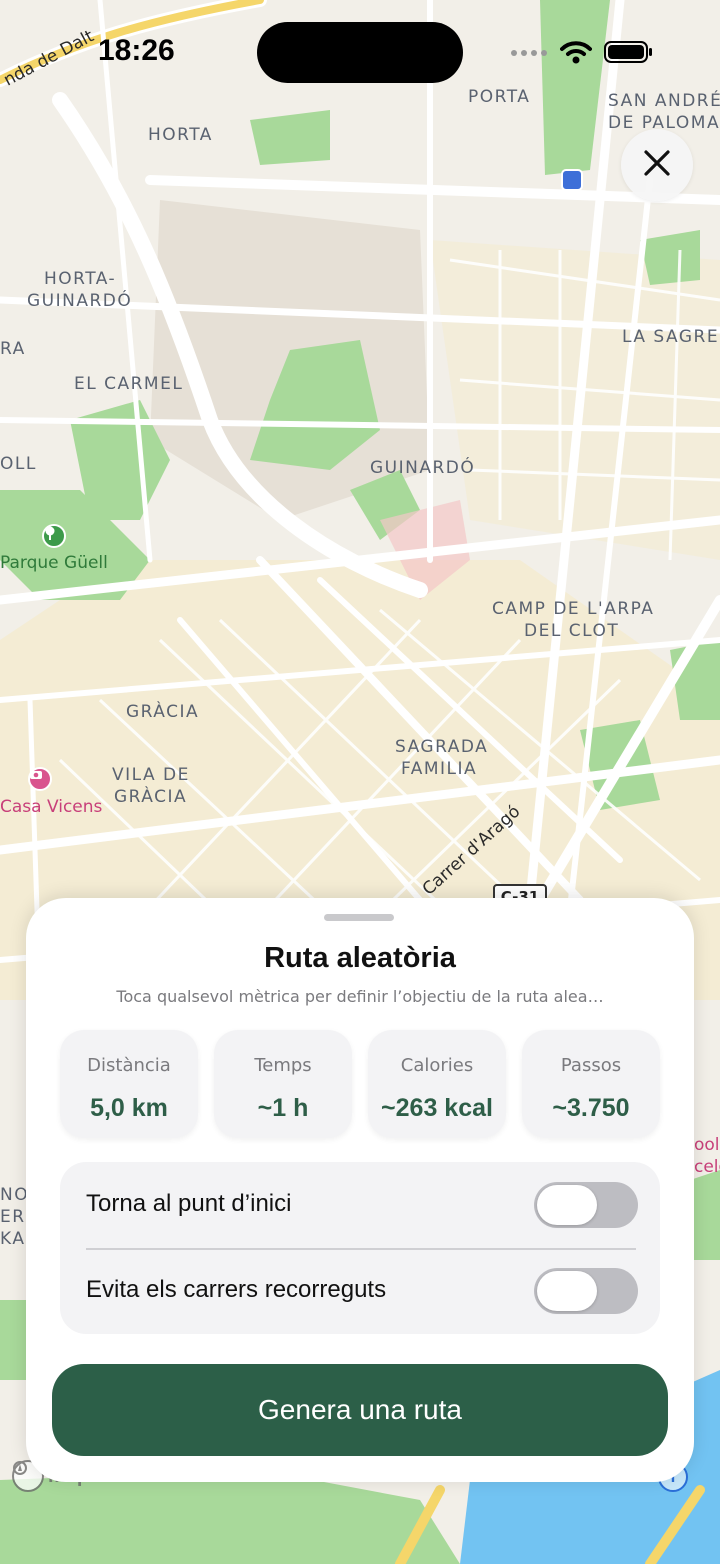 This screenshot has height=1564, width=720. I want to click on status-icons, so click(582, 54).